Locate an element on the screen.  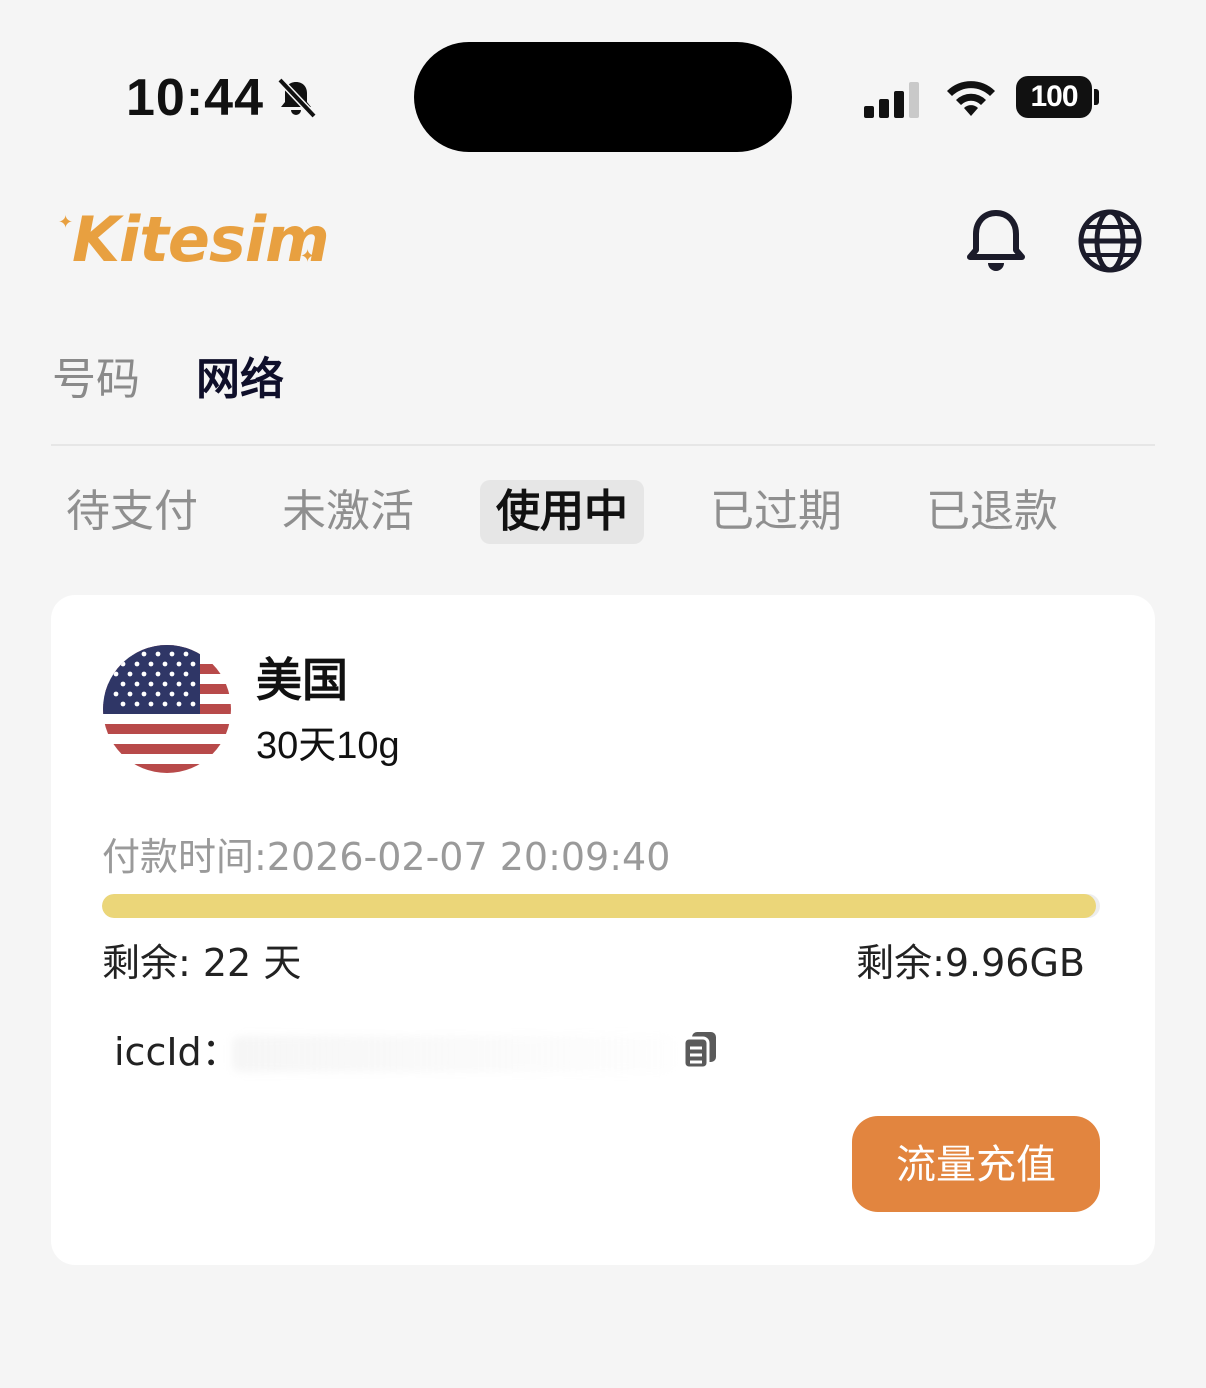
remaining-data: 剩余:9.96GB is located at coordinates (970, 963).